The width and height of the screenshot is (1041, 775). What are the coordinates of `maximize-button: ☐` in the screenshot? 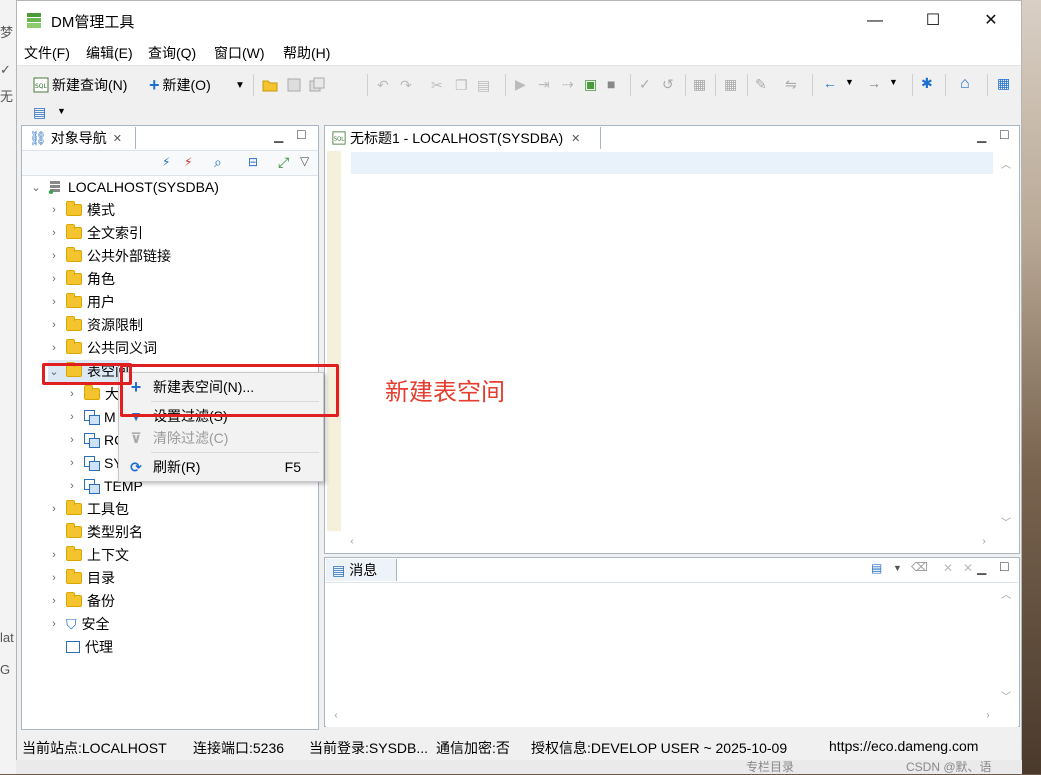 It's located at (933, 21).